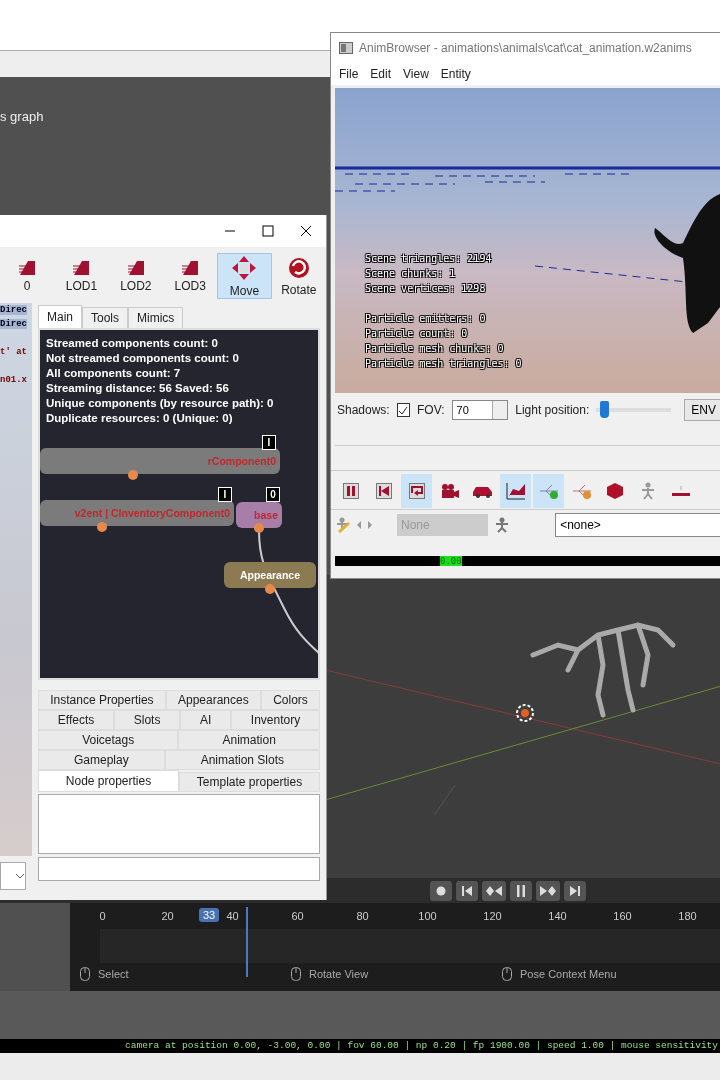 The image size is (720, 1080). I want to click on input-field, so click(179, 869).